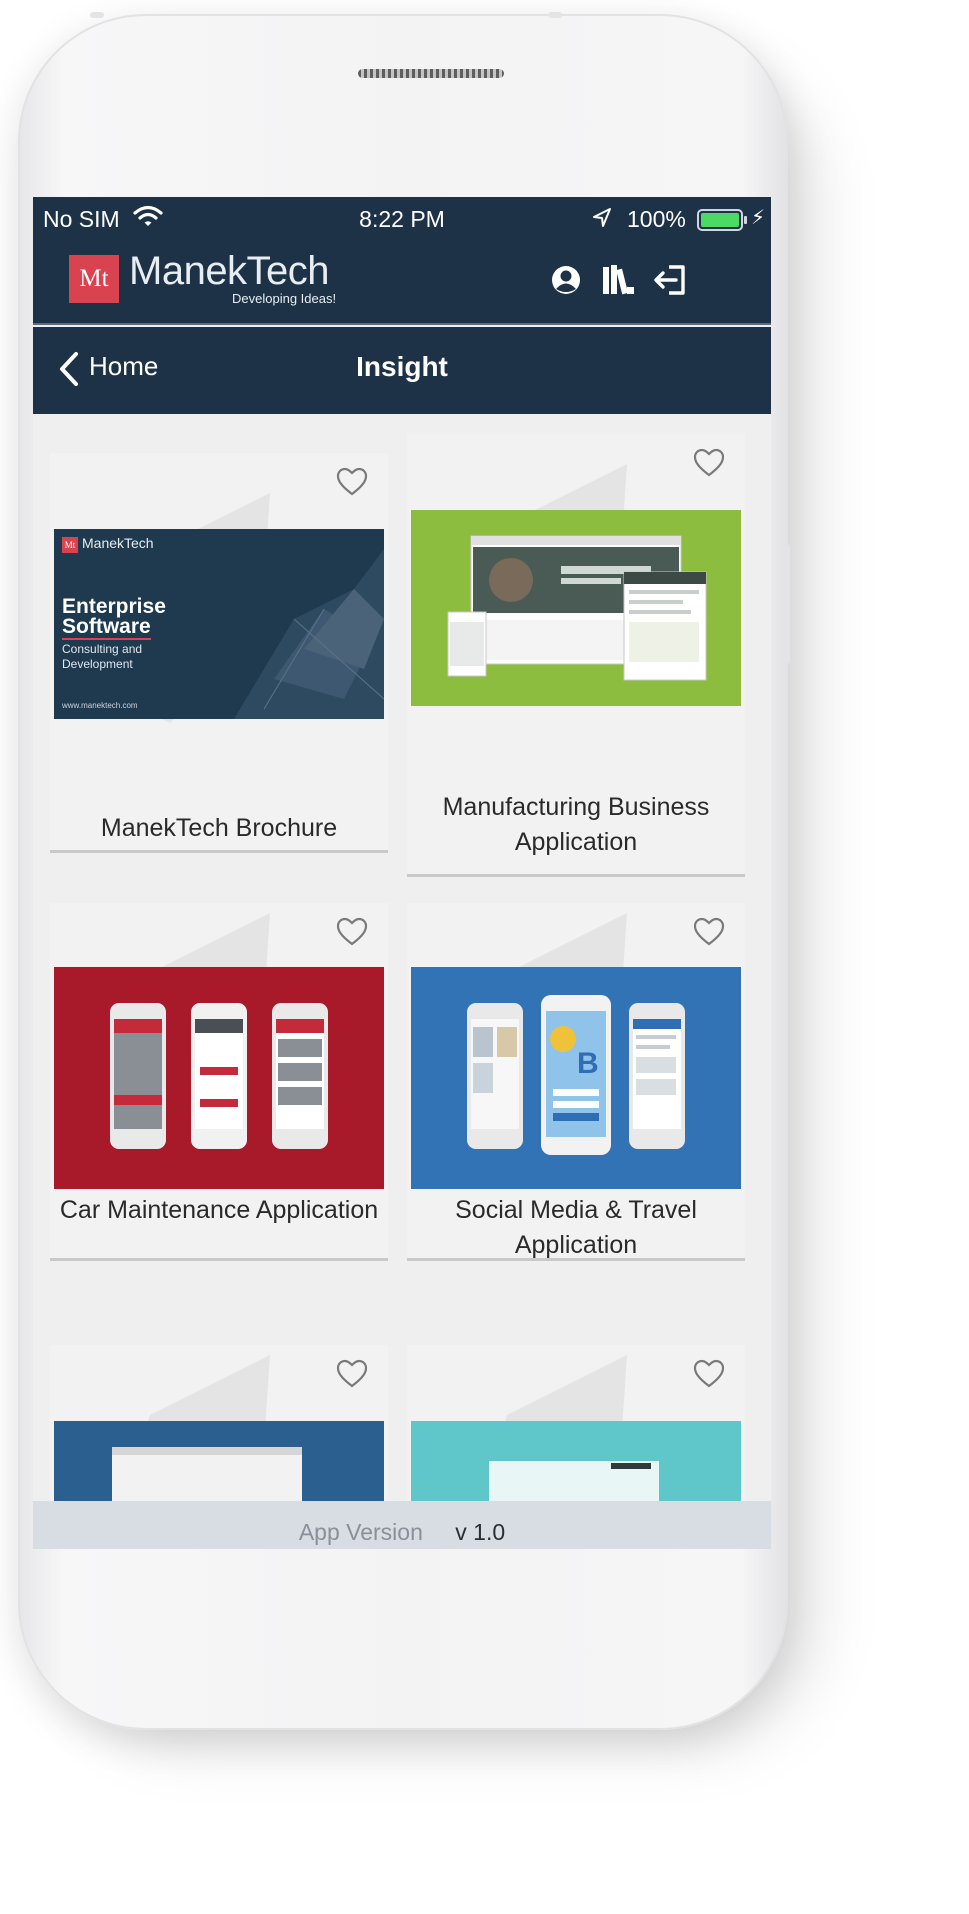 This screenshot has height=1914, width=969. I want to click on thumb-logo-mark: Mt, so click(70, 545).